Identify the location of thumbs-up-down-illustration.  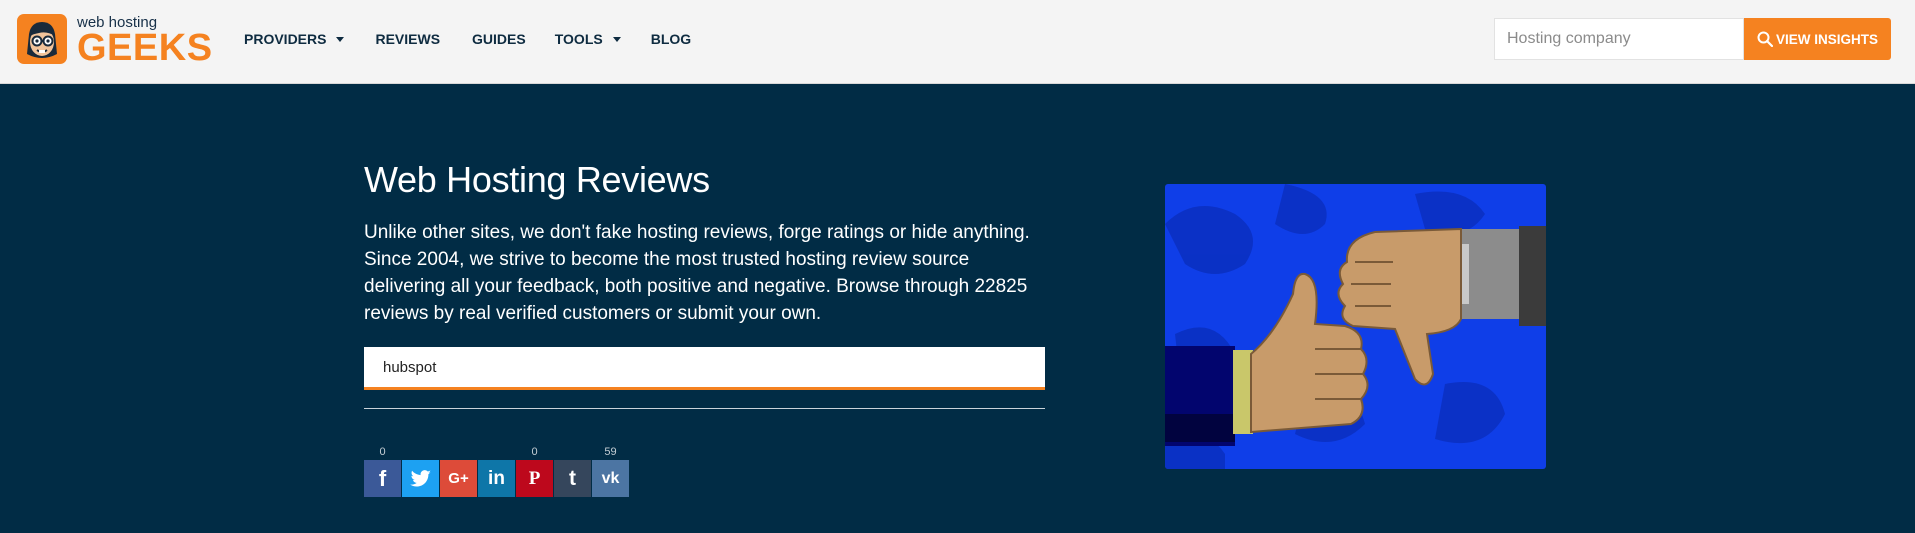
(1355, 326).